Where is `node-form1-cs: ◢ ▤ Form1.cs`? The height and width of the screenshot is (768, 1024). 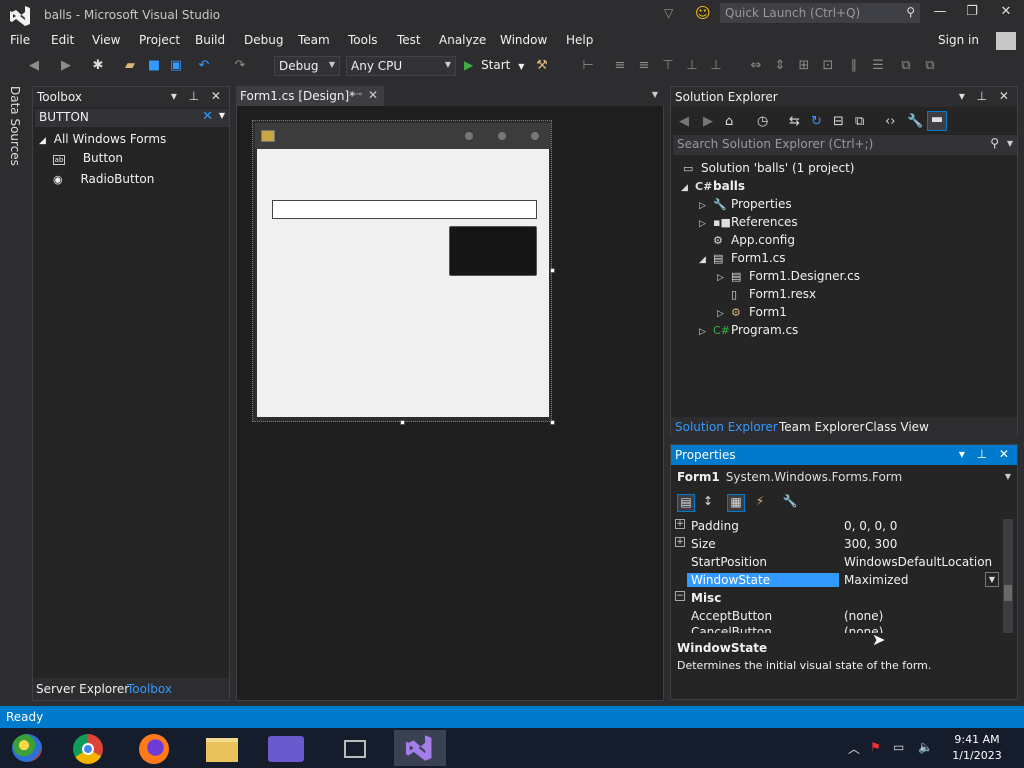 node-form1-cs: ◢ ▤ Form1.cs is located at coordinates (742, 258).